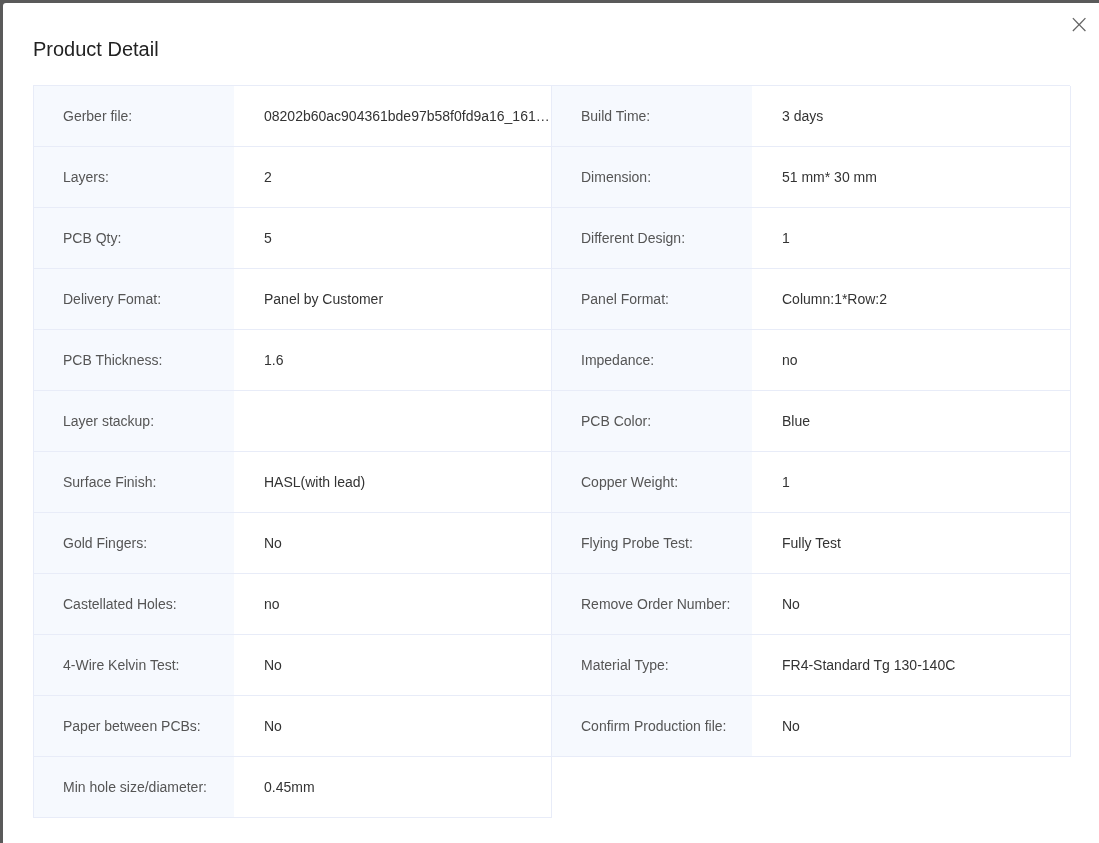  I want to click on field-label: Gerber file:, so click(98, 116).